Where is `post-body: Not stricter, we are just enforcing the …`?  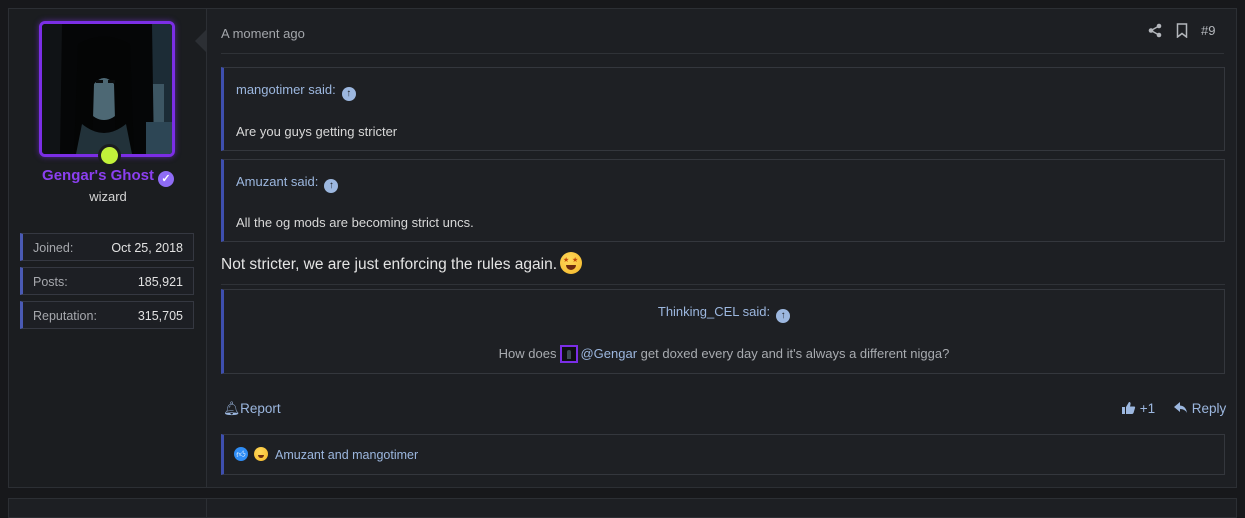 post-body: Not stricter, we are just enforcing the … is located at coordinates (401, 263).